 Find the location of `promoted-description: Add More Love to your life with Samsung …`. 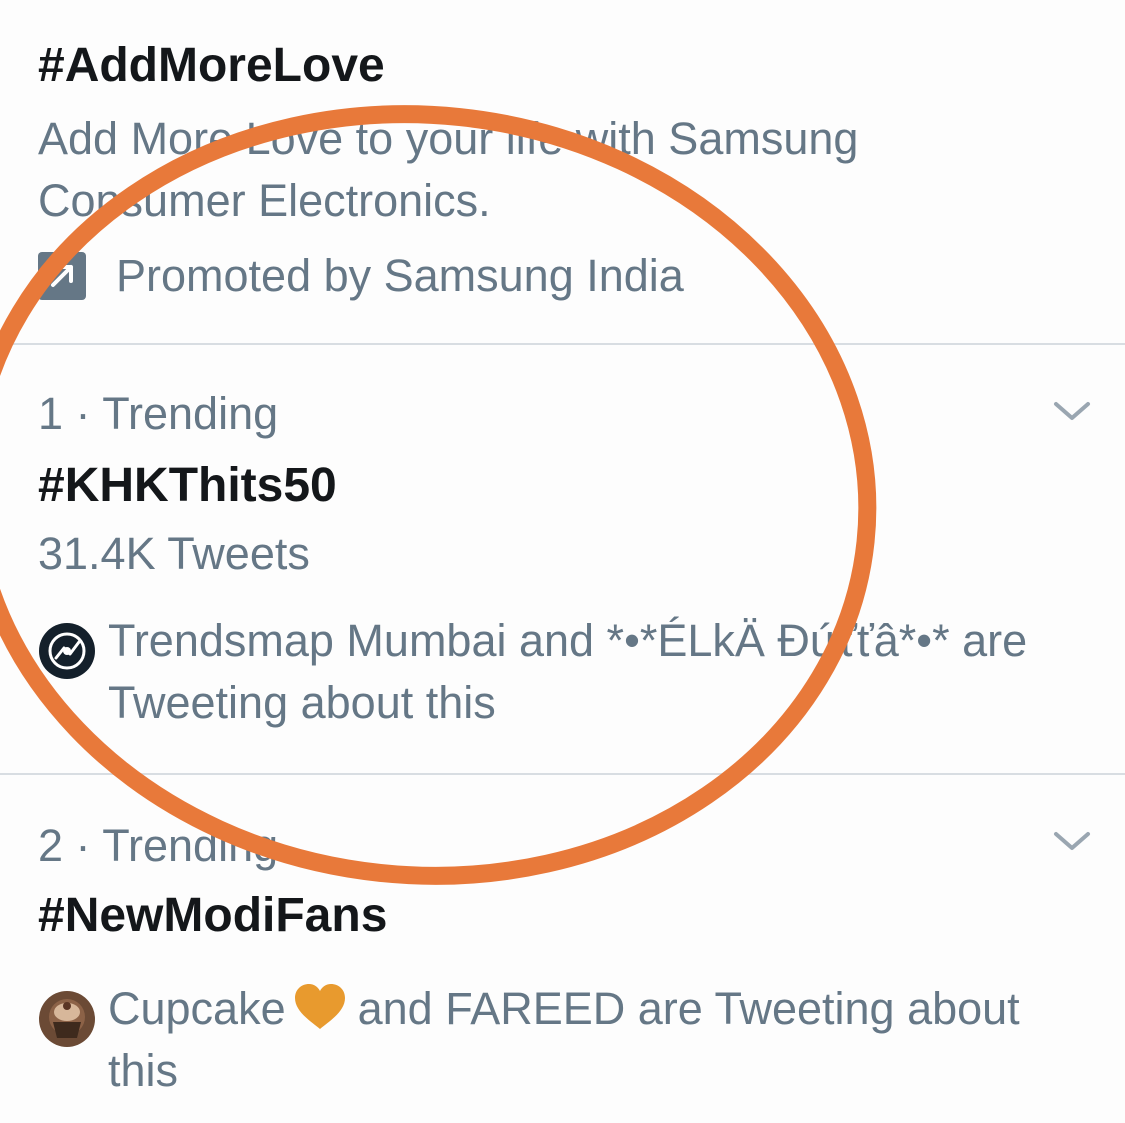

promoted-description: Add More Love to your life with Samsung … is located at coordinates (448, 169).